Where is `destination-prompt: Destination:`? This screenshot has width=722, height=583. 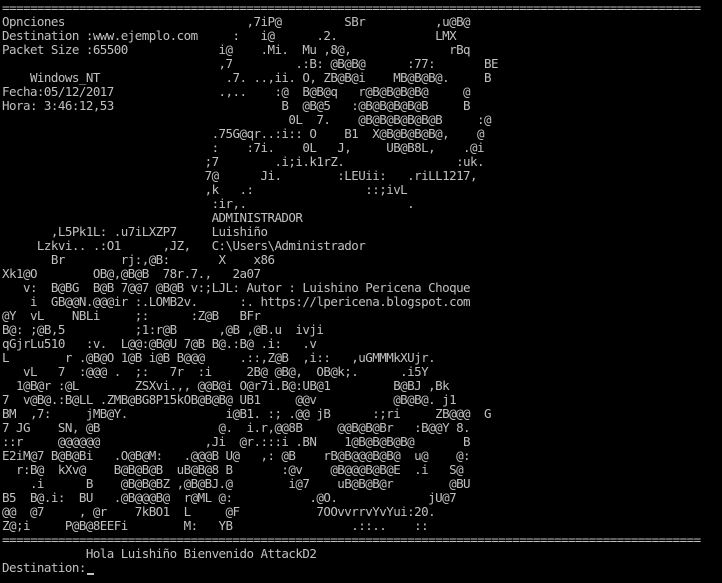
destination-prompt: Destination: is located at coordinates (44, 567).